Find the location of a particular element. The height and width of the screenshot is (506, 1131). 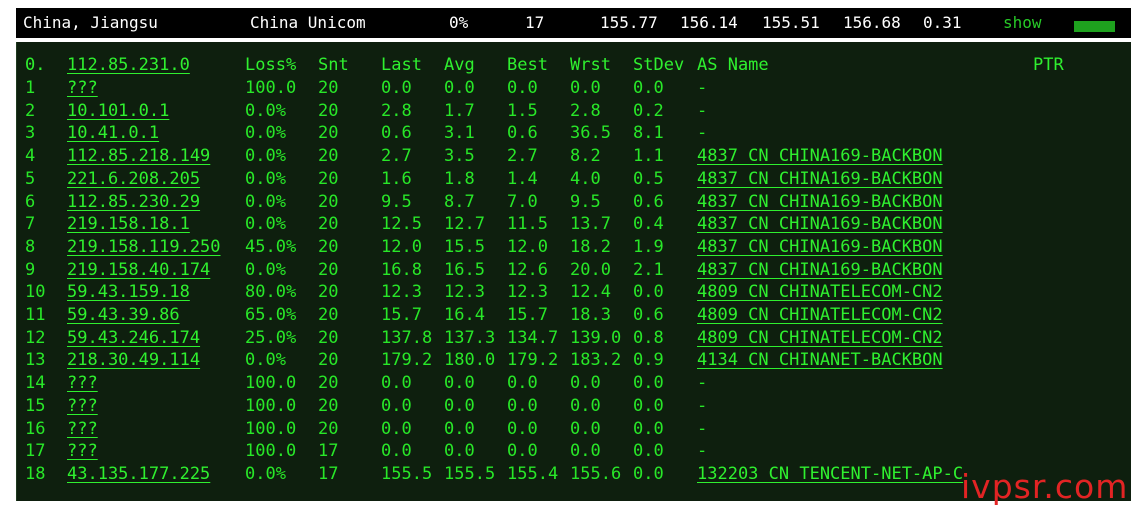

hop-stdev: 2.1 is located at coordinates (648, 269).